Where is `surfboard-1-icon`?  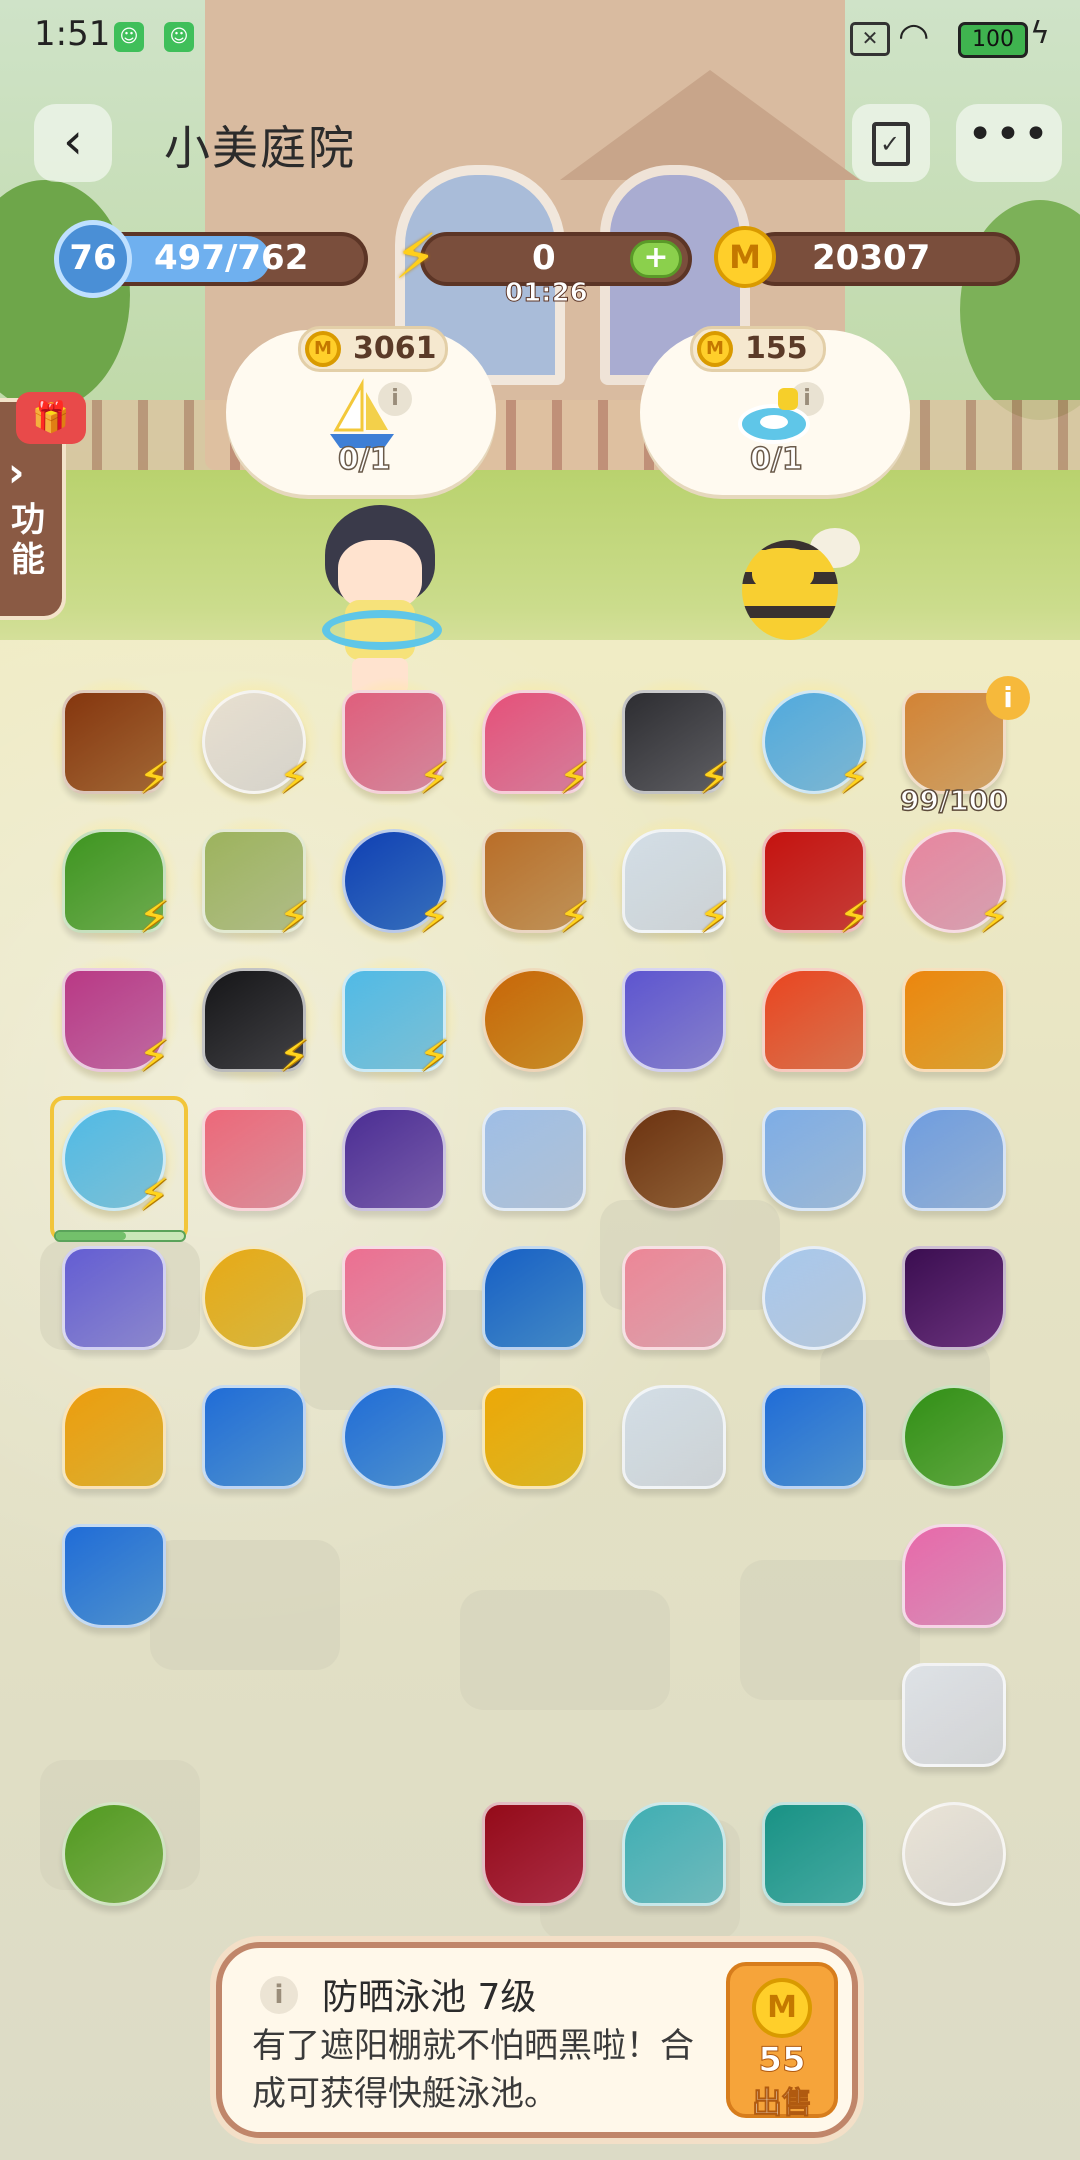 surfboard-1-icon is located at coordinates (254, 1437).